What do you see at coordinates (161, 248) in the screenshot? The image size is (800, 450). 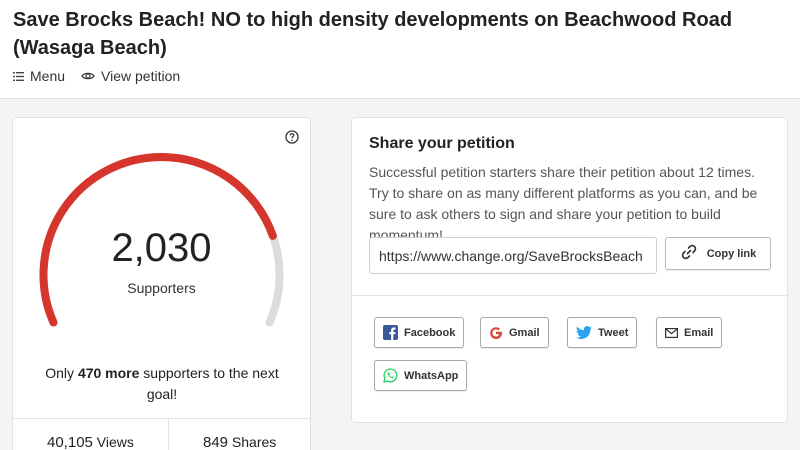 I see `supporter-count: 2,030` at bounding box center [161, 248].